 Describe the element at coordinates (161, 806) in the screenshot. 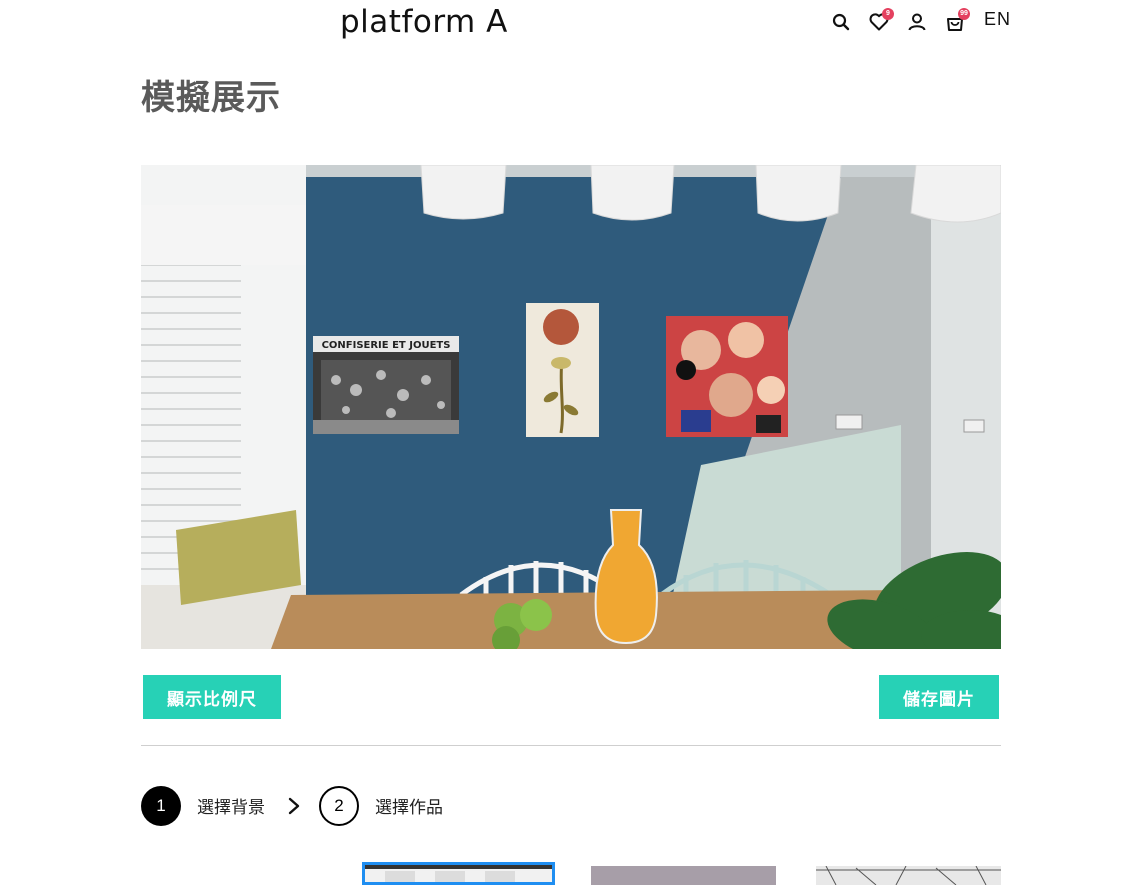

I see `step-1-indicator: 1` at that location.